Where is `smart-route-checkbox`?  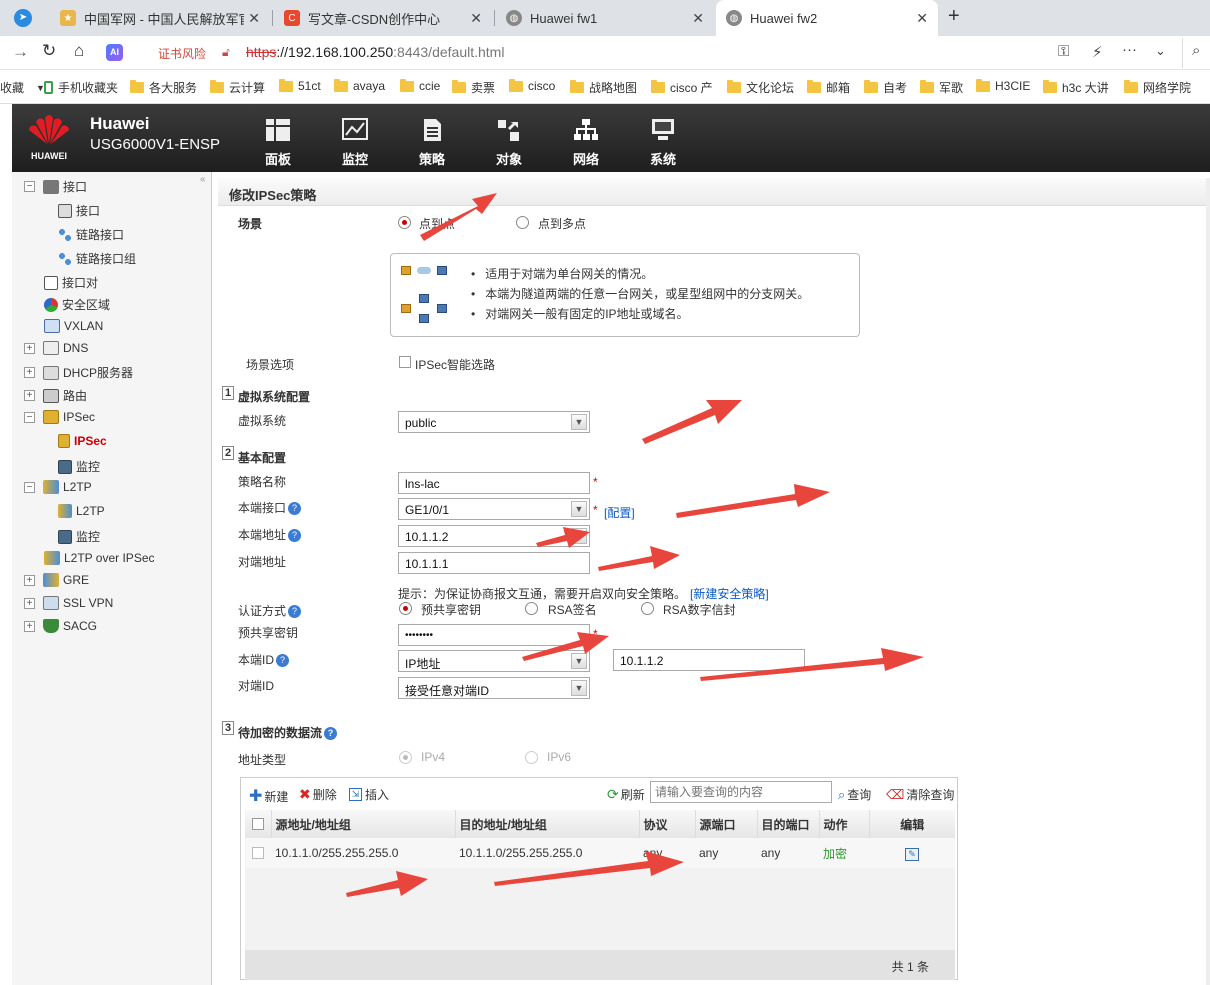
smart-route-checkbox is located at coordinates (405, 362).